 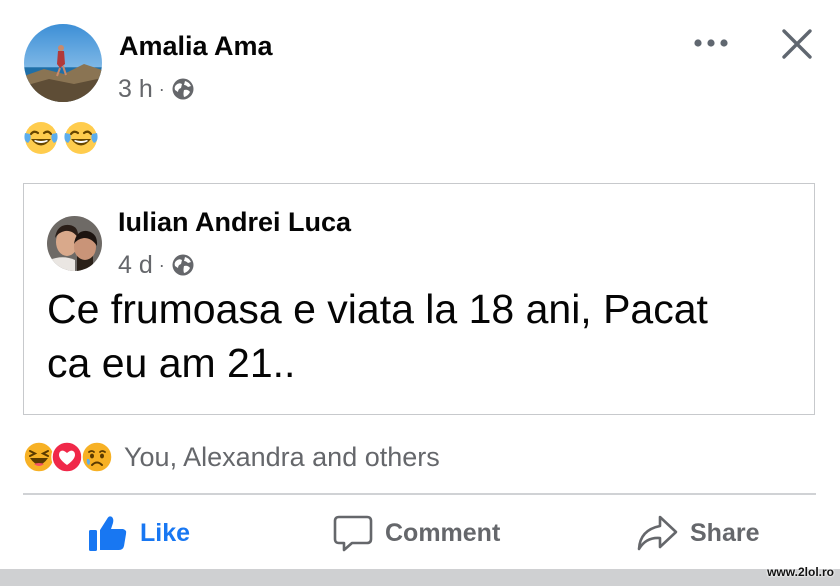 I want to click on like-button: Like, so click(x=139, y=533).